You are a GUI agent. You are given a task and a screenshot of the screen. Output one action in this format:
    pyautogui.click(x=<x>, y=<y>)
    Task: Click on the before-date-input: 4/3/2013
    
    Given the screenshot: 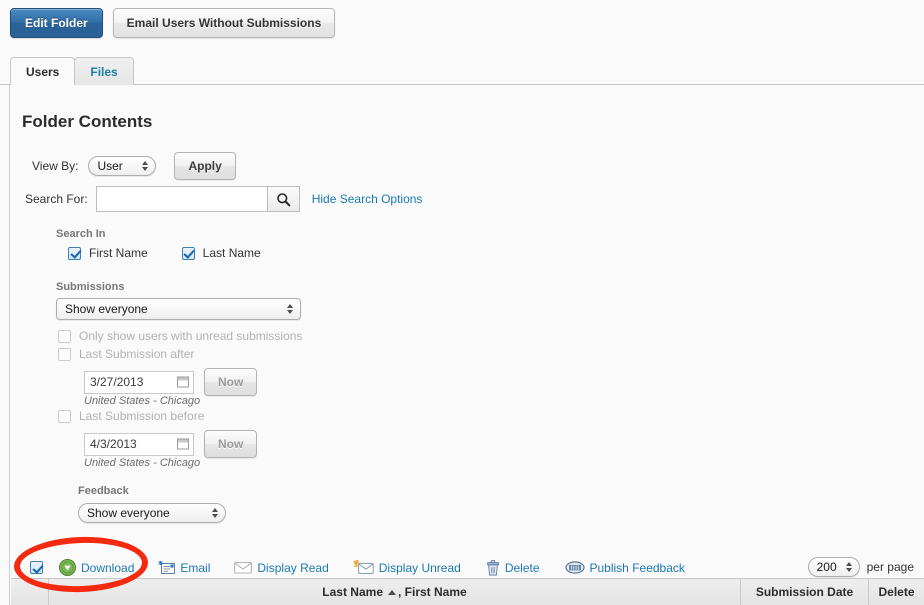 What is the action you would take?
    pyautogui.click(x=139, y=444)
    